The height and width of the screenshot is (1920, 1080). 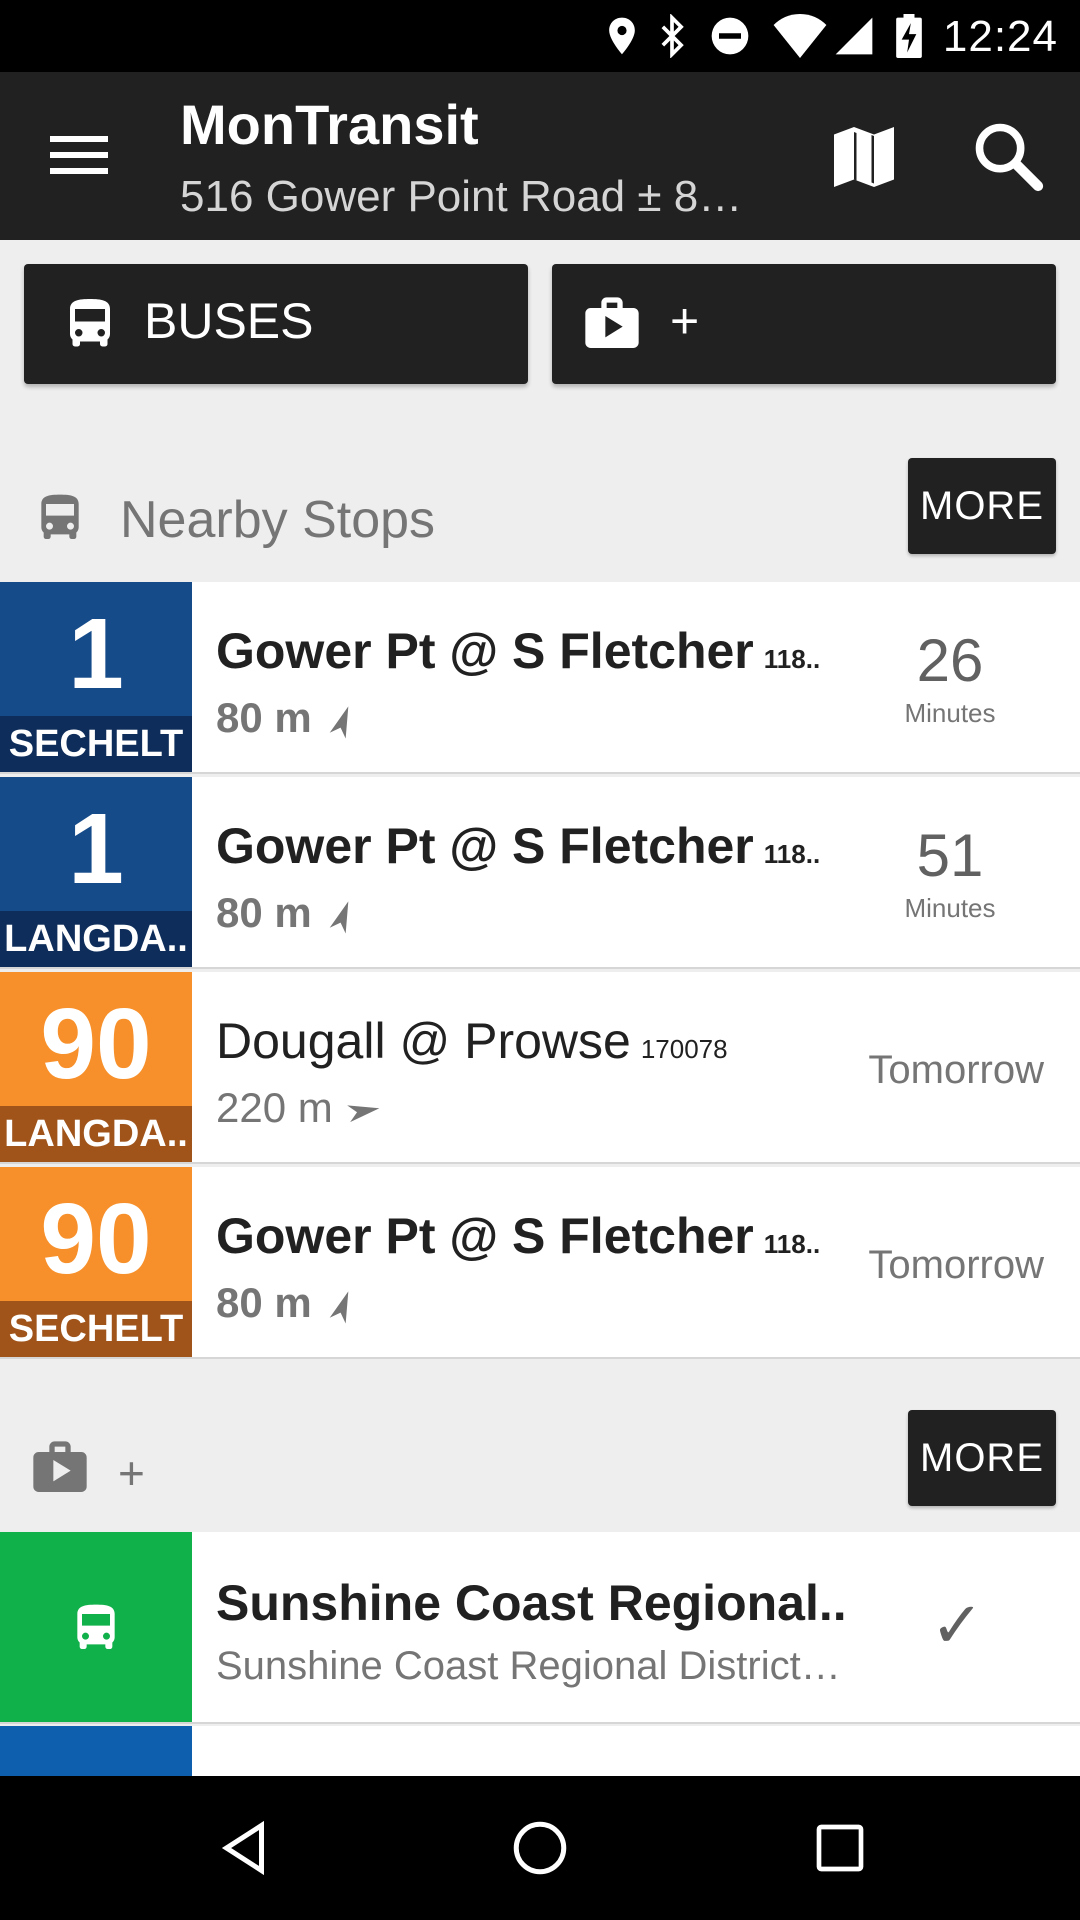 What do you see at coordinates (800, 36) in the screenshot?
I see `wifi-icon` at bounding box center [800, 36].